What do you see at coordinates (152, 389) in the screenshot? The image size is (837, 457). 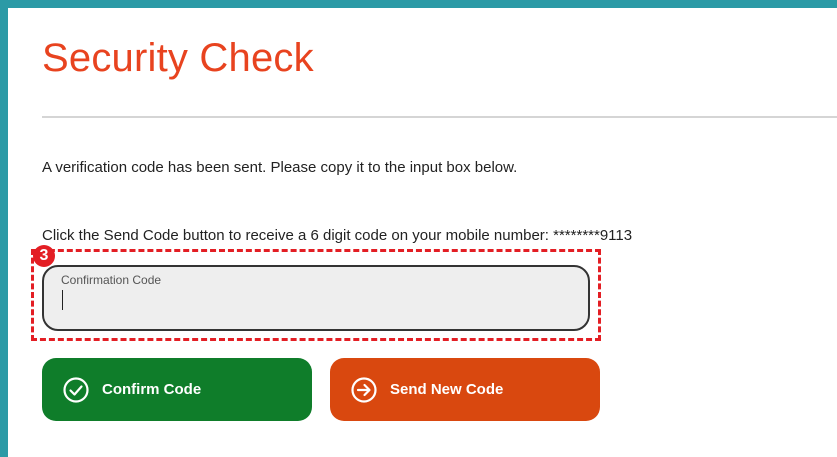 I see `confirm-code-label: Confirm Code` at bounding box center [152, 389].